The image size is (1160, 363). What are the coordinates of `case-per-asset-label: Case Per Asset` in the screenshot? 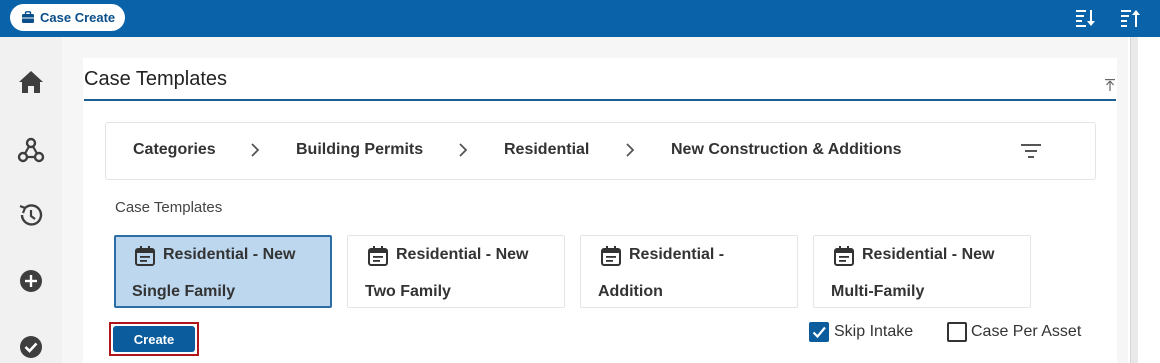 It's located at (1026, 332).